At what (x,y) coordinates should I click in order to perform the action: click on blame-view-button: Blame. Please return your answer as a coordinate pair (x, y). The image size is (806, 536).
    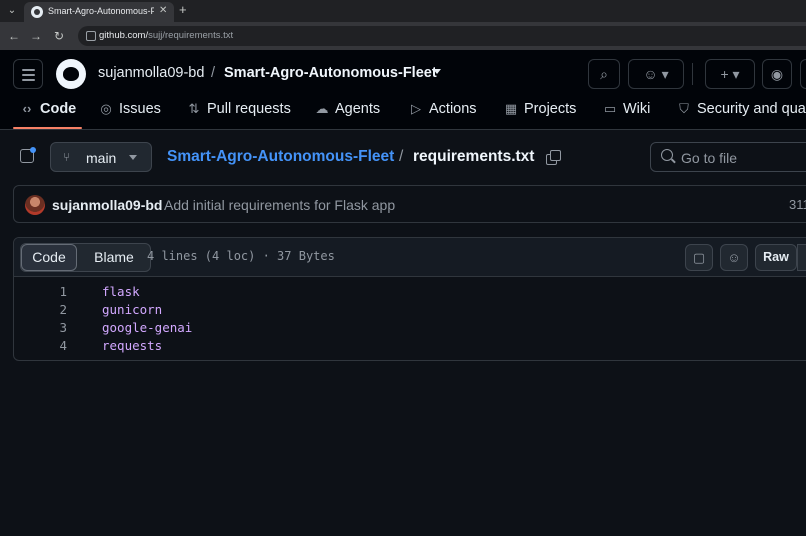
    Looking at the image, I should click on (114, 257).